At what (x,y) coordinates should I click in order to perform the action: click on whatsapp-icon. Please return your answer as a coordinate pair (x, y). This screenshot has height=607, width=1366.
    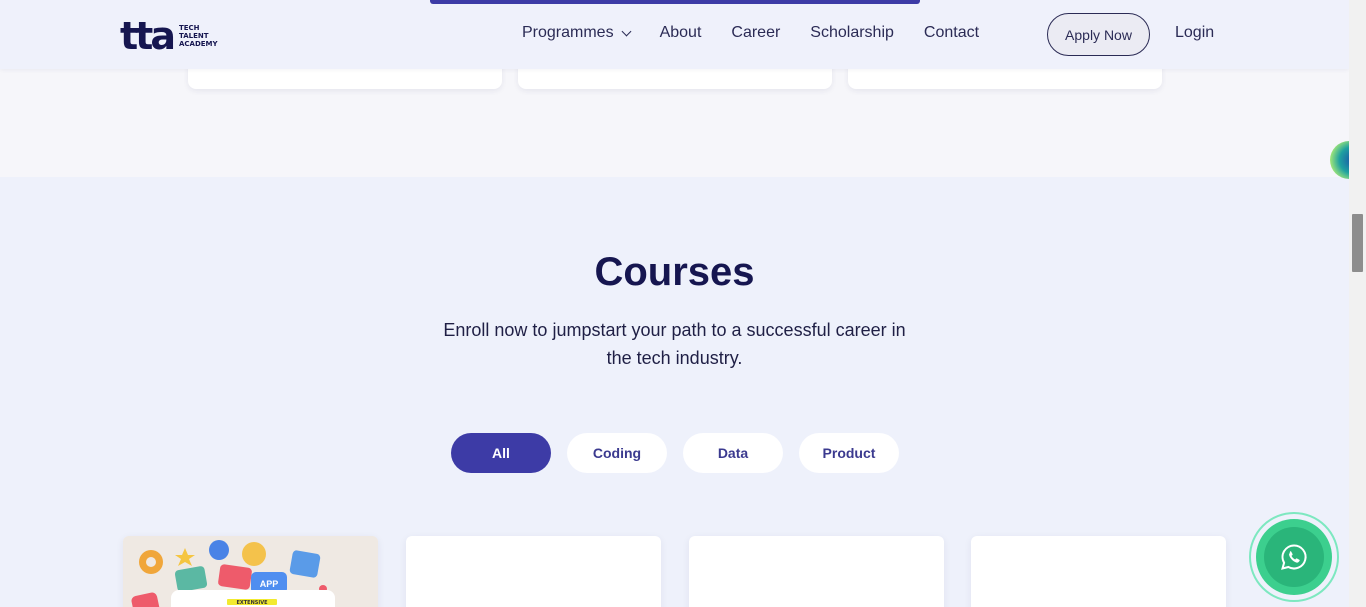
    Looking at the image, I should click on (1294, 557).